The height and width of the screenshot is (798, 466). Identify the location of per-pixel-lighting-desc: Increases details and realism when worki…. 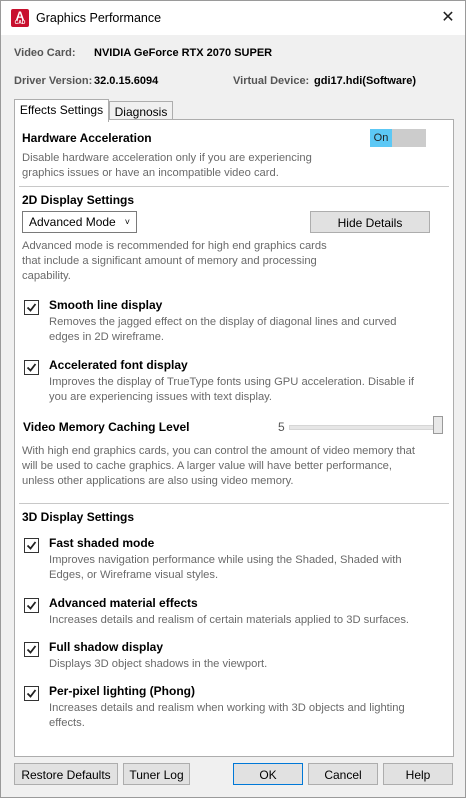
(227, 715).